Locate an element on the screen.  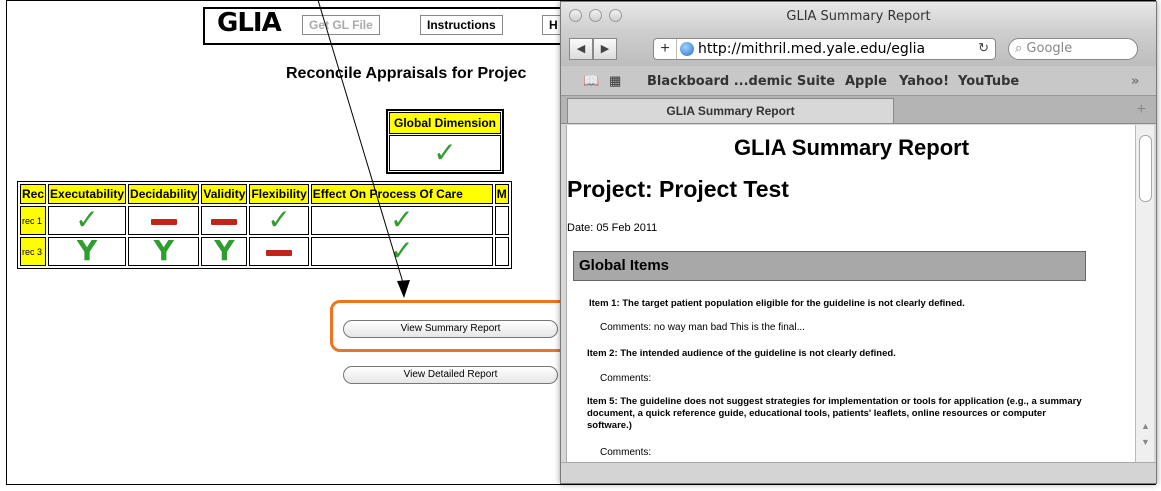
arrow-line is located at coordinates (361, 143).